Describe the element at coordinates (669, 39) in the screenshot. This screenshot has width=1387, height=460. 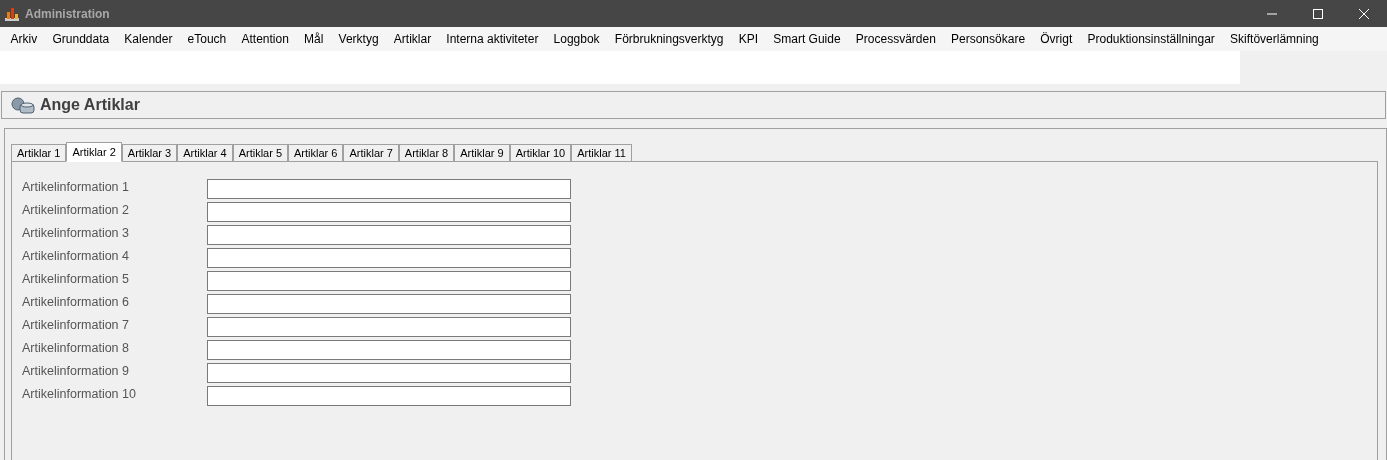
I see `menu-item: Förbrukningsverktyg` at that location.